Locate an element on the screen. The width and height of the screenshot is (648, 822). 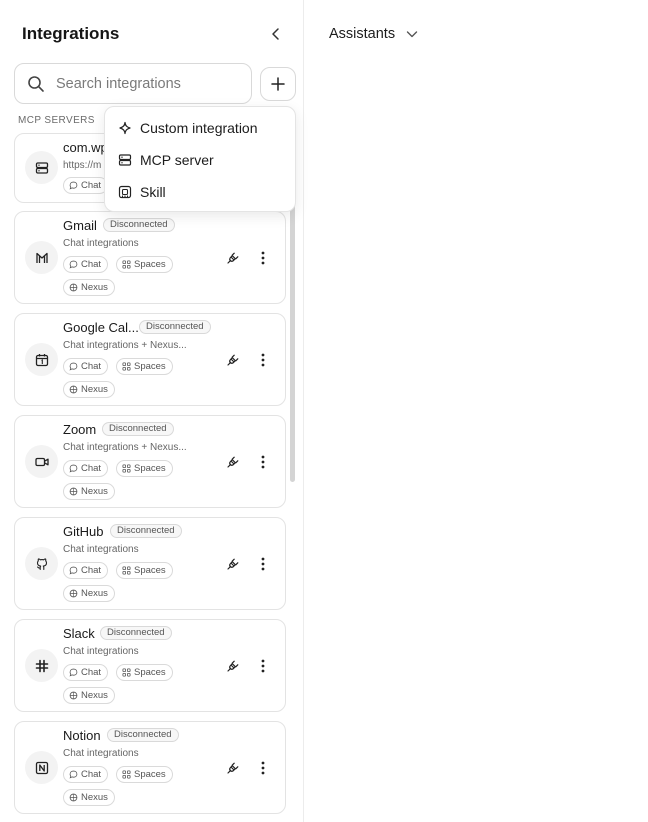
integration-name: Slack is located at coordinates (79, 633).